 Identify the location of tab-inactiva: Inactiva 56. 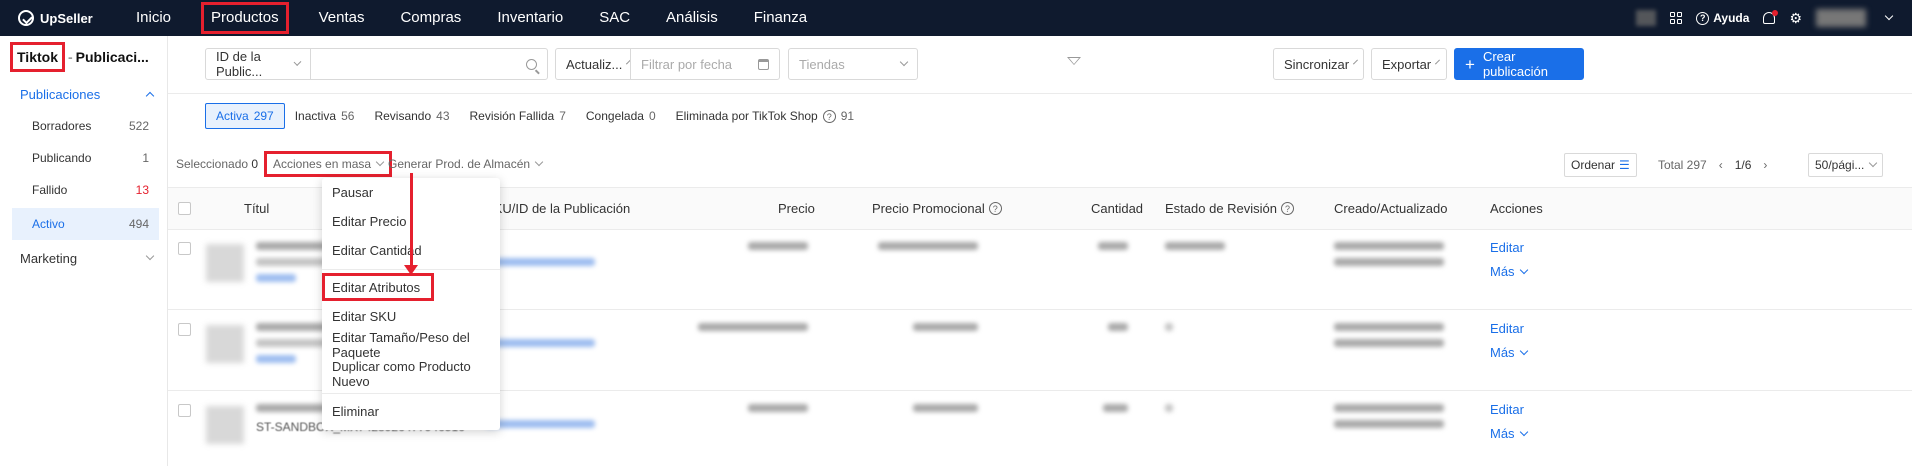
(325, 116).